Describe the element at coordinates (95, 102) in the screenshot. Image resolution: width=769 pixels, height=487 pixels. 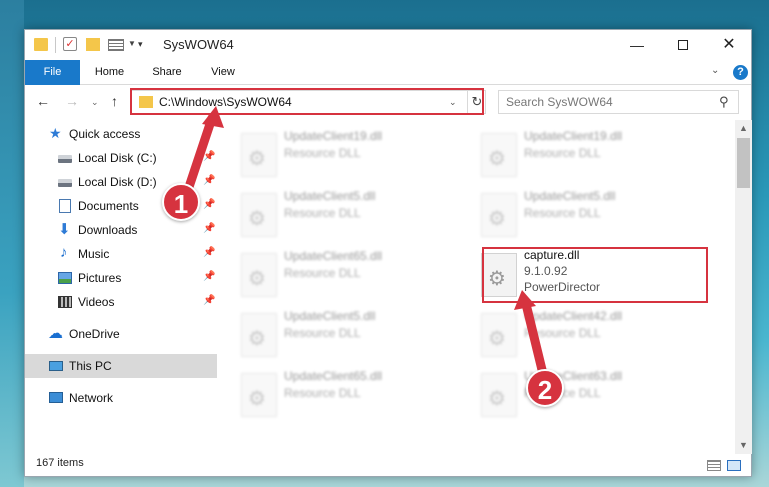
I see `recent-locations-button: ⌄` at that location.